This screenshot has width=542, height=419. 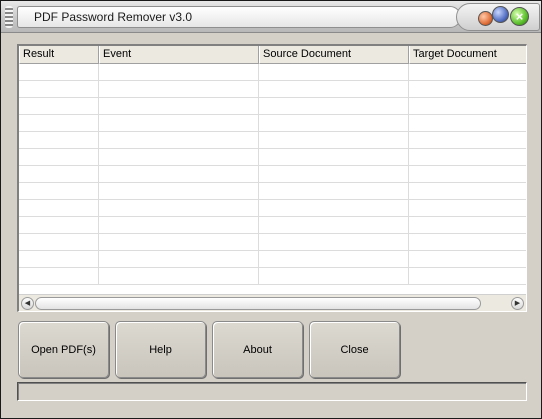 I want to click on close-orb-icon: ×, so click(x=519, y=16).